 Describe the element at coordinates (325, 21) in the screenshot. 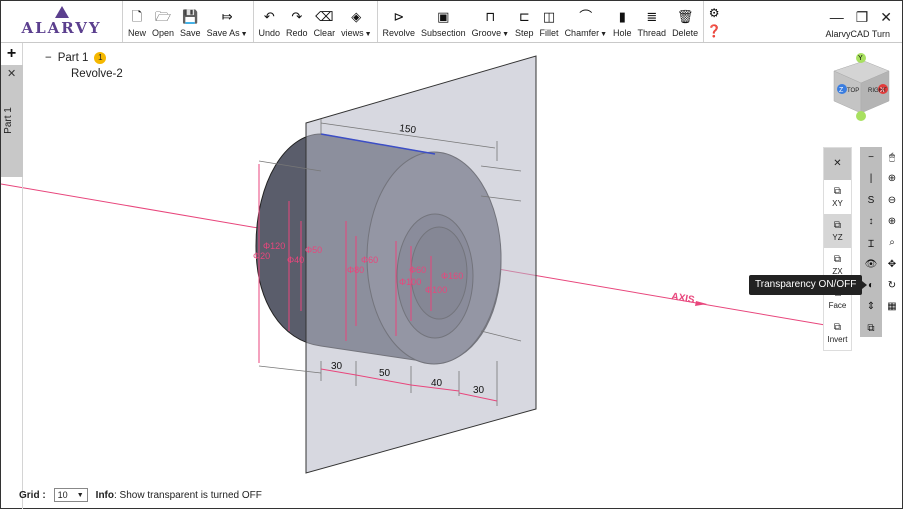

I see `clear-button: ⌫ Clear` at that location.